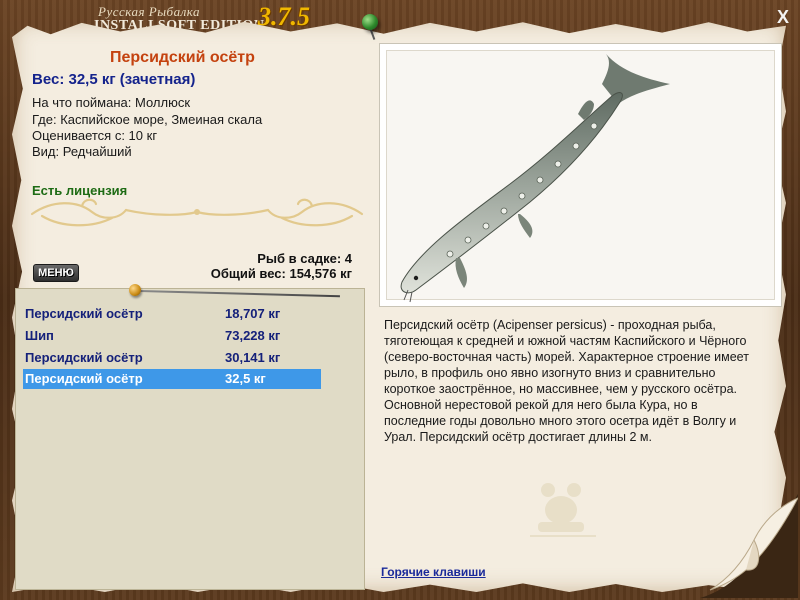  What do you see at coordinates (39, 335) in the screenshot?
I see `catch-name: Шип` at bounding box center [39, 335].